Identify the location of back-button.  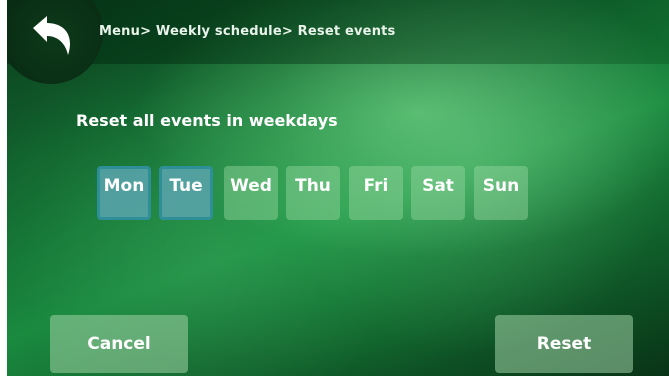
(55, 42).